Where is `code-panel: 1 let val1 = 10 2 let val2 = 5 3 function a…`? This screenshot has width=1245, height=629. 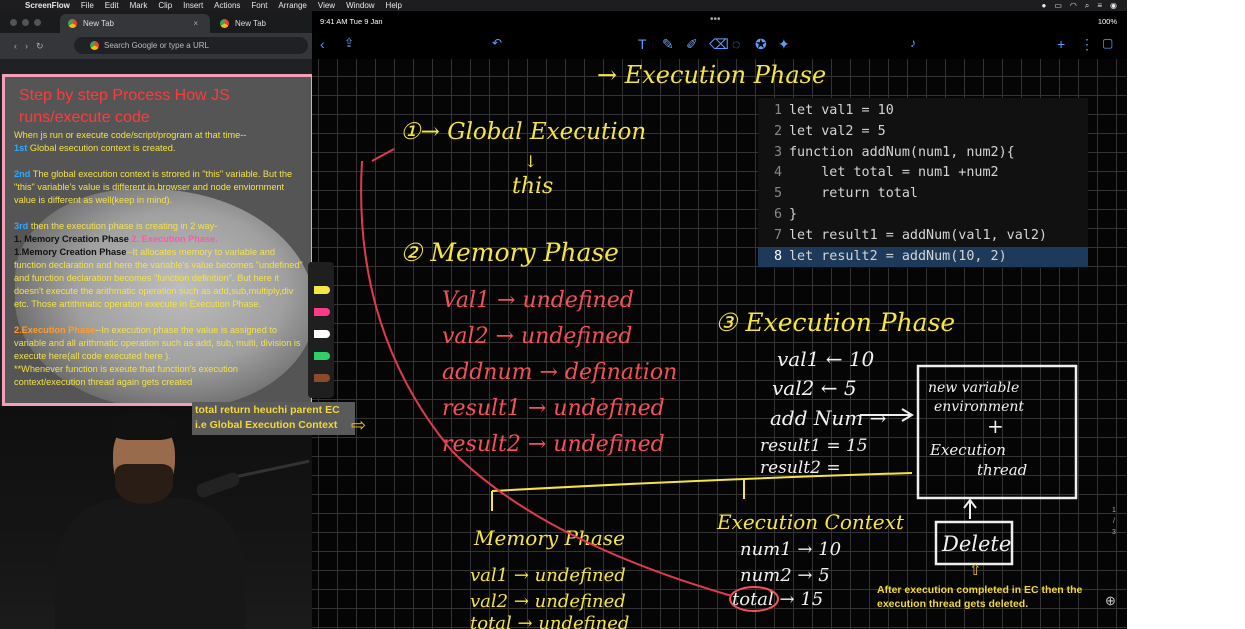 code-panel: 1 let val1 = 10 2 let val2 = 5 3 function a… is located at coordinates (923, 183).